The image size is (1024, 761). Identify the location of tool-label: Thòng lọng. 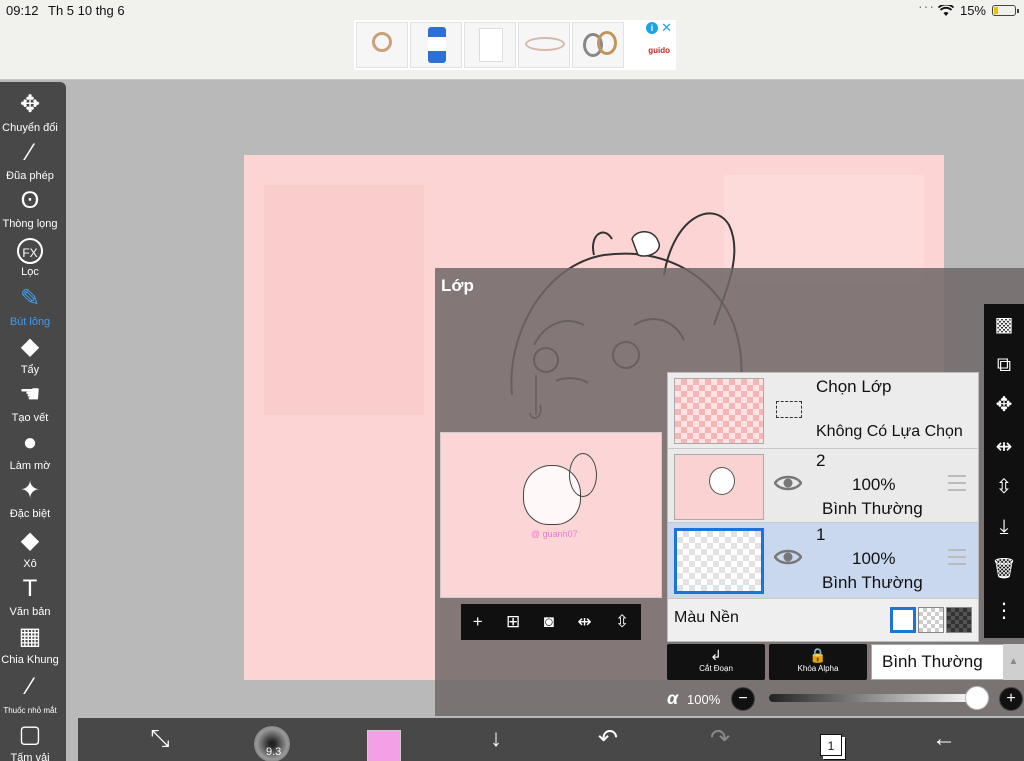
(30, 224).